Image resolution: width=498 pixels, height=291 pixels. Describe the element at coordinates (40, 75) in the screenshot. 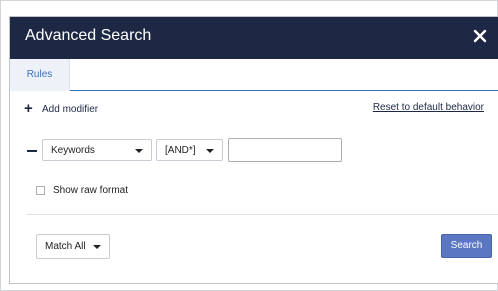

I see `tab-rules: Rules` at that location.